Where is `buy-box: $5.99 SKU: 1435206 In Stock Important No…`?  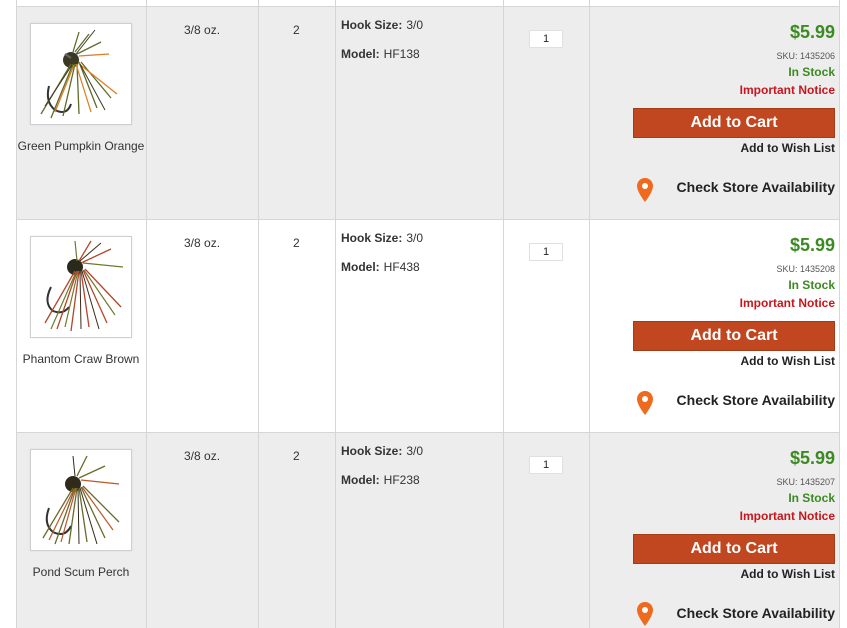
buy-box: $5.99 SKU: 1435206 In Stock Important No… is located at coordinates (725, 113).